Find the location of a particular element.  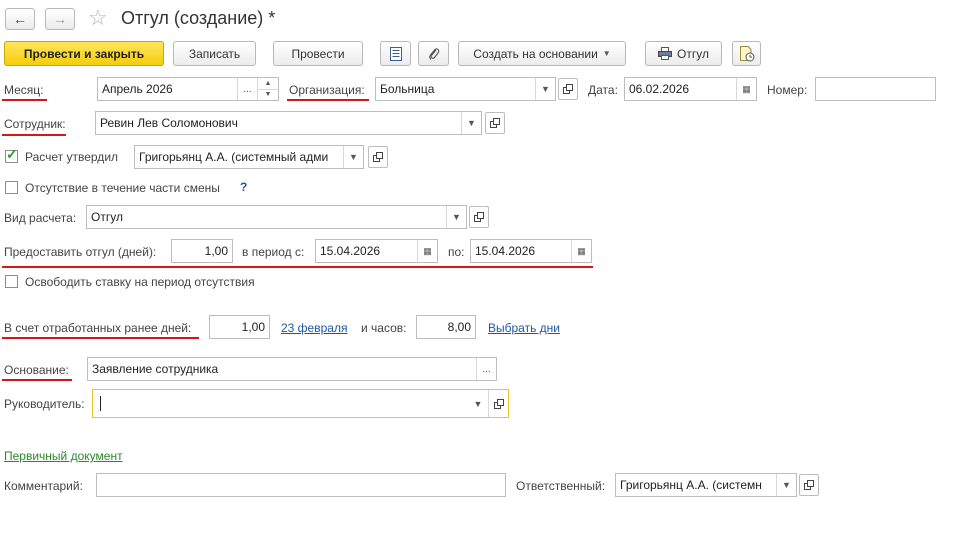

responsible-value: Григорьянц А.А. (системн is located at coordinates (691, 485).